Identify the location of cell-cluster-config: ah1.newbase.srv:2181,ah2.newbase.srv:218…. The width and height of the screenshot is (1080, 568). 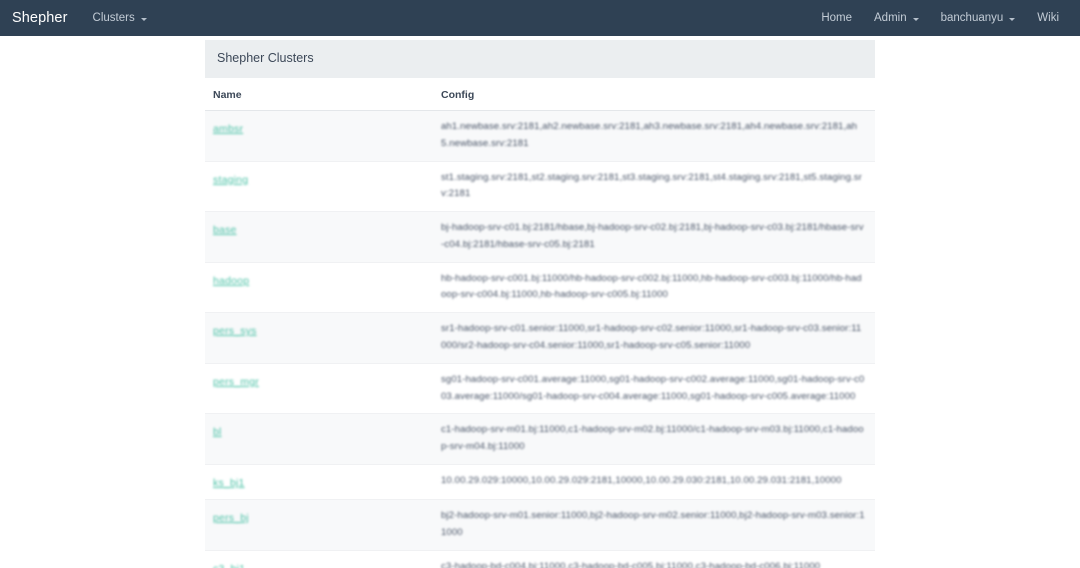
(654, 136).